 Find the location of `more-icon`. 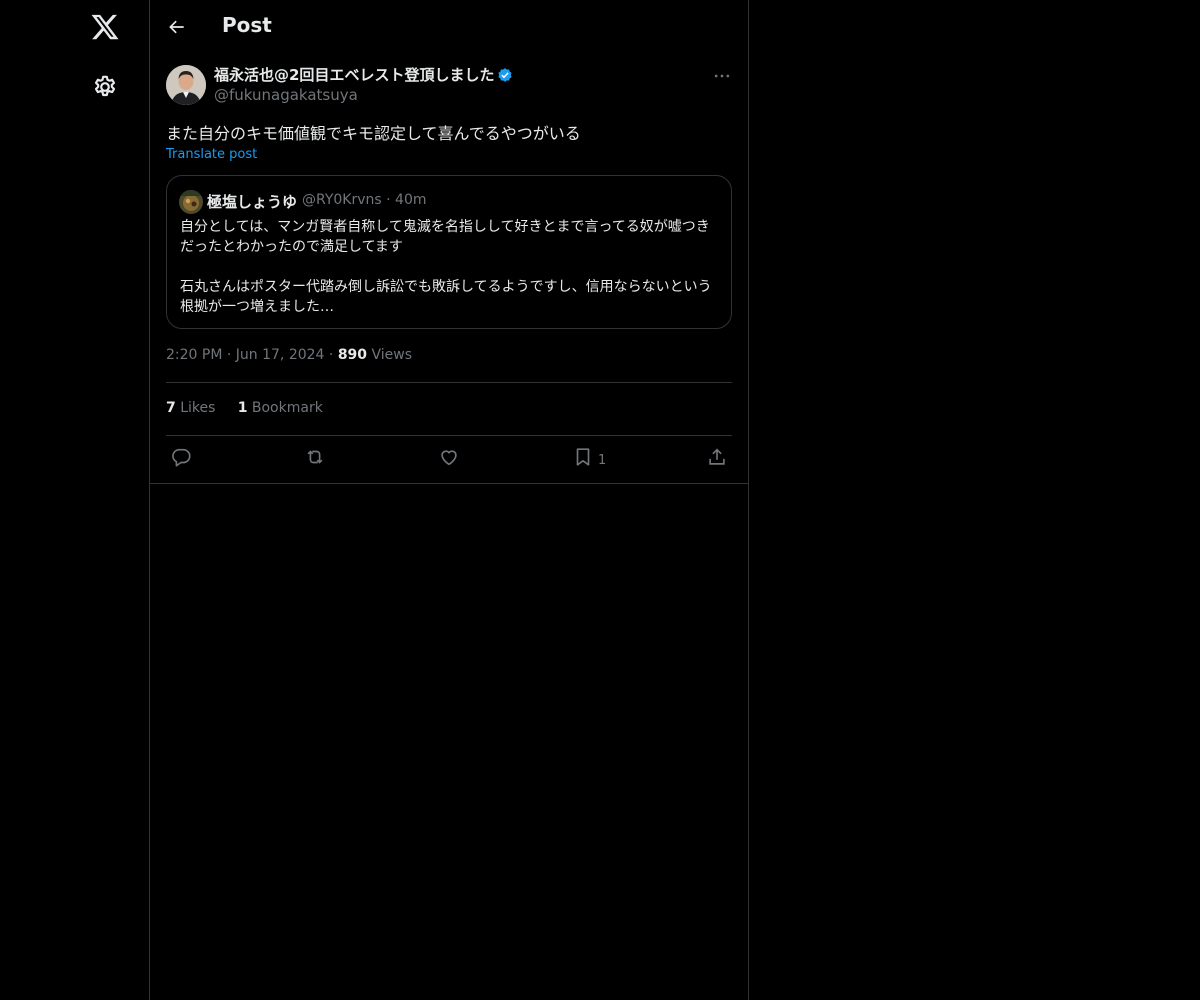

more-icon is located at coordinates (722, 76).